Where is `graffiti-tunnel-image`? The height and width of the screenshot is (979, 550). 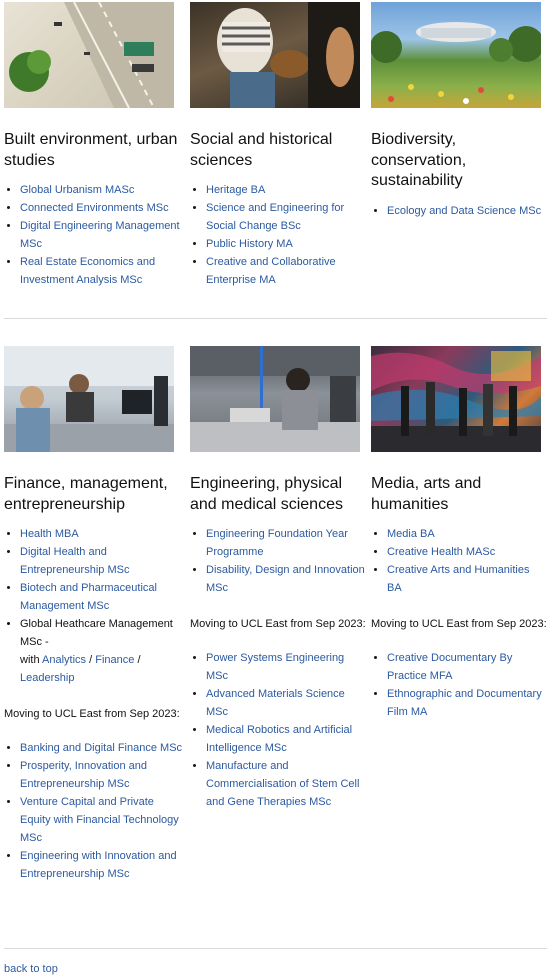 graffiti-tunnel-image is located at coordinates (456, 399).